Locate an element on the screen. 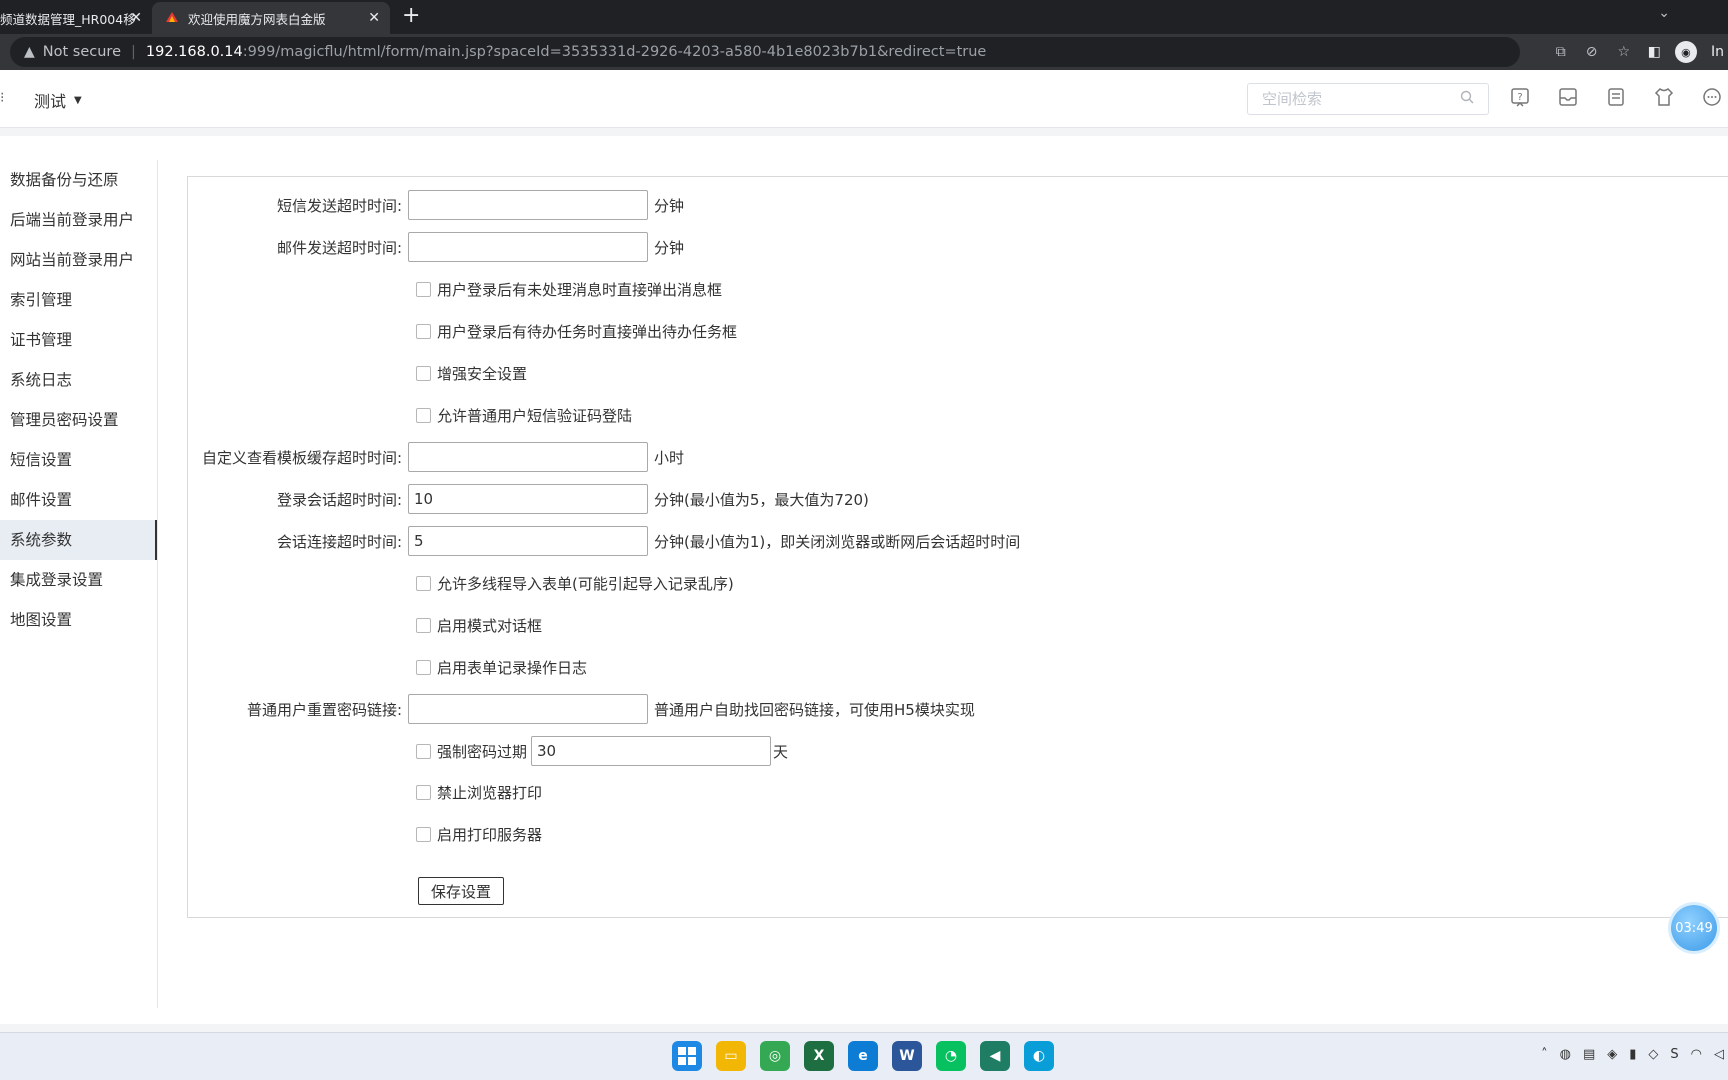 The width and height of the screenshot is (1728, 1080). menu-grip-icon: ⁝ is located at coordinates (2, 98).